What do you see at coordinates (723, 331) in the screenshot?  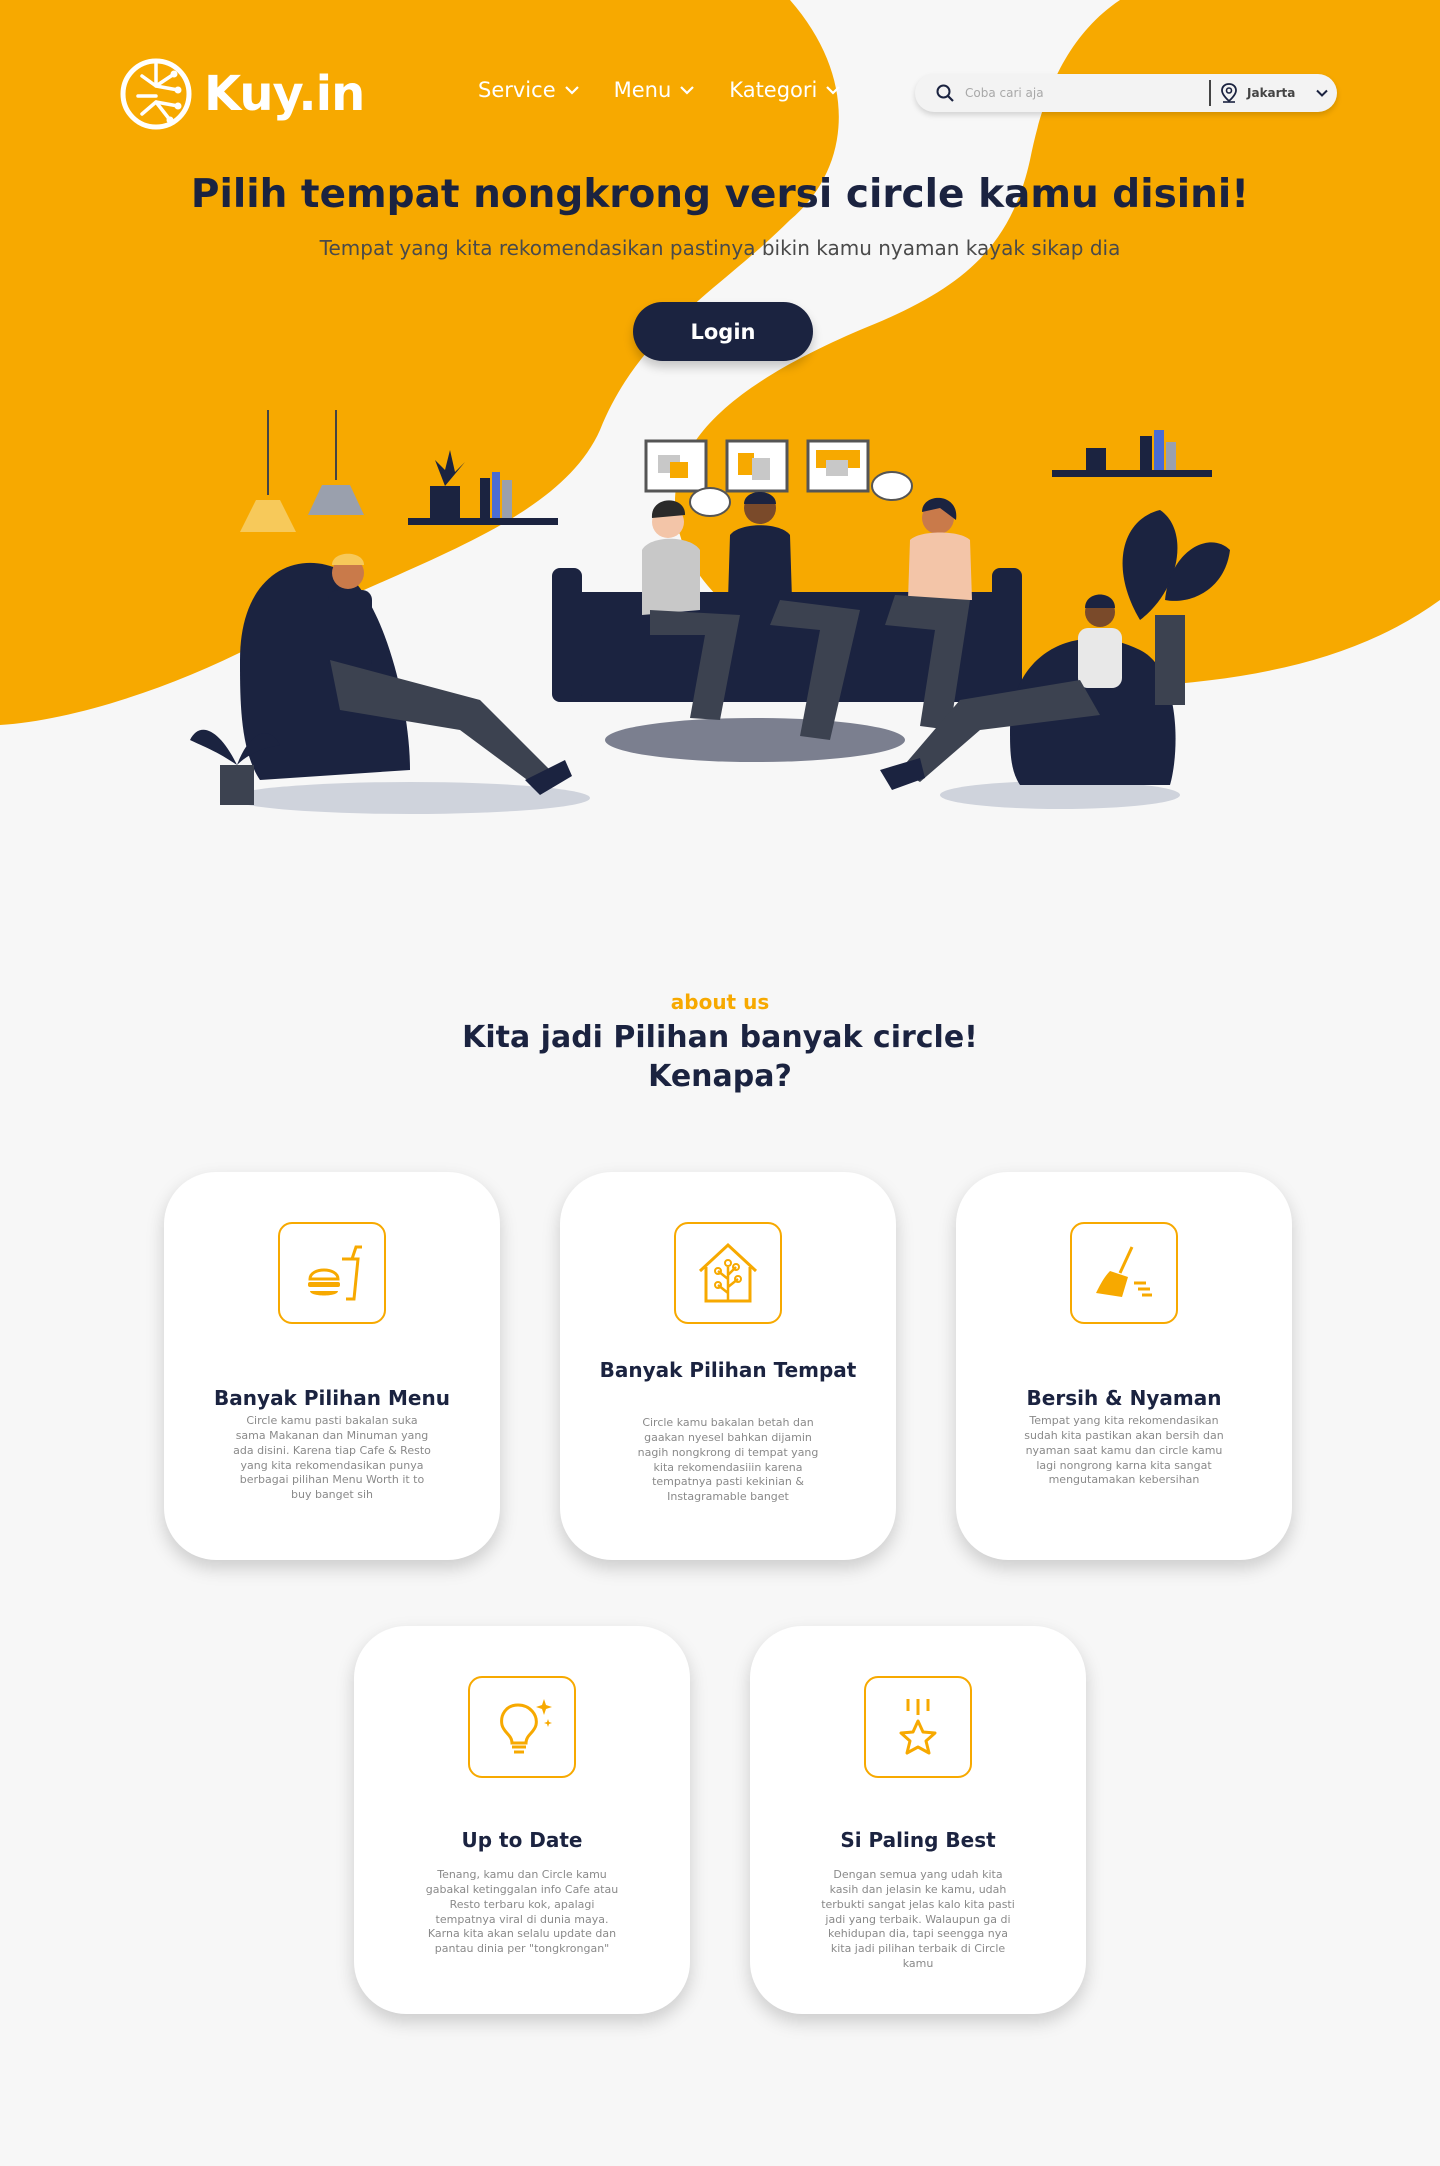 I see `login-button: Login` at bounding box center [723, 331].